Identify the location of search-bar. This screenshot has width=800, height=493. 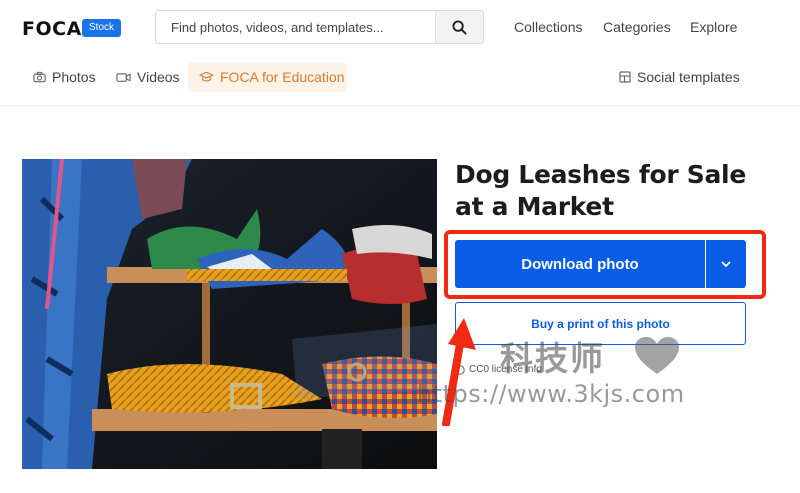
(319, 27).